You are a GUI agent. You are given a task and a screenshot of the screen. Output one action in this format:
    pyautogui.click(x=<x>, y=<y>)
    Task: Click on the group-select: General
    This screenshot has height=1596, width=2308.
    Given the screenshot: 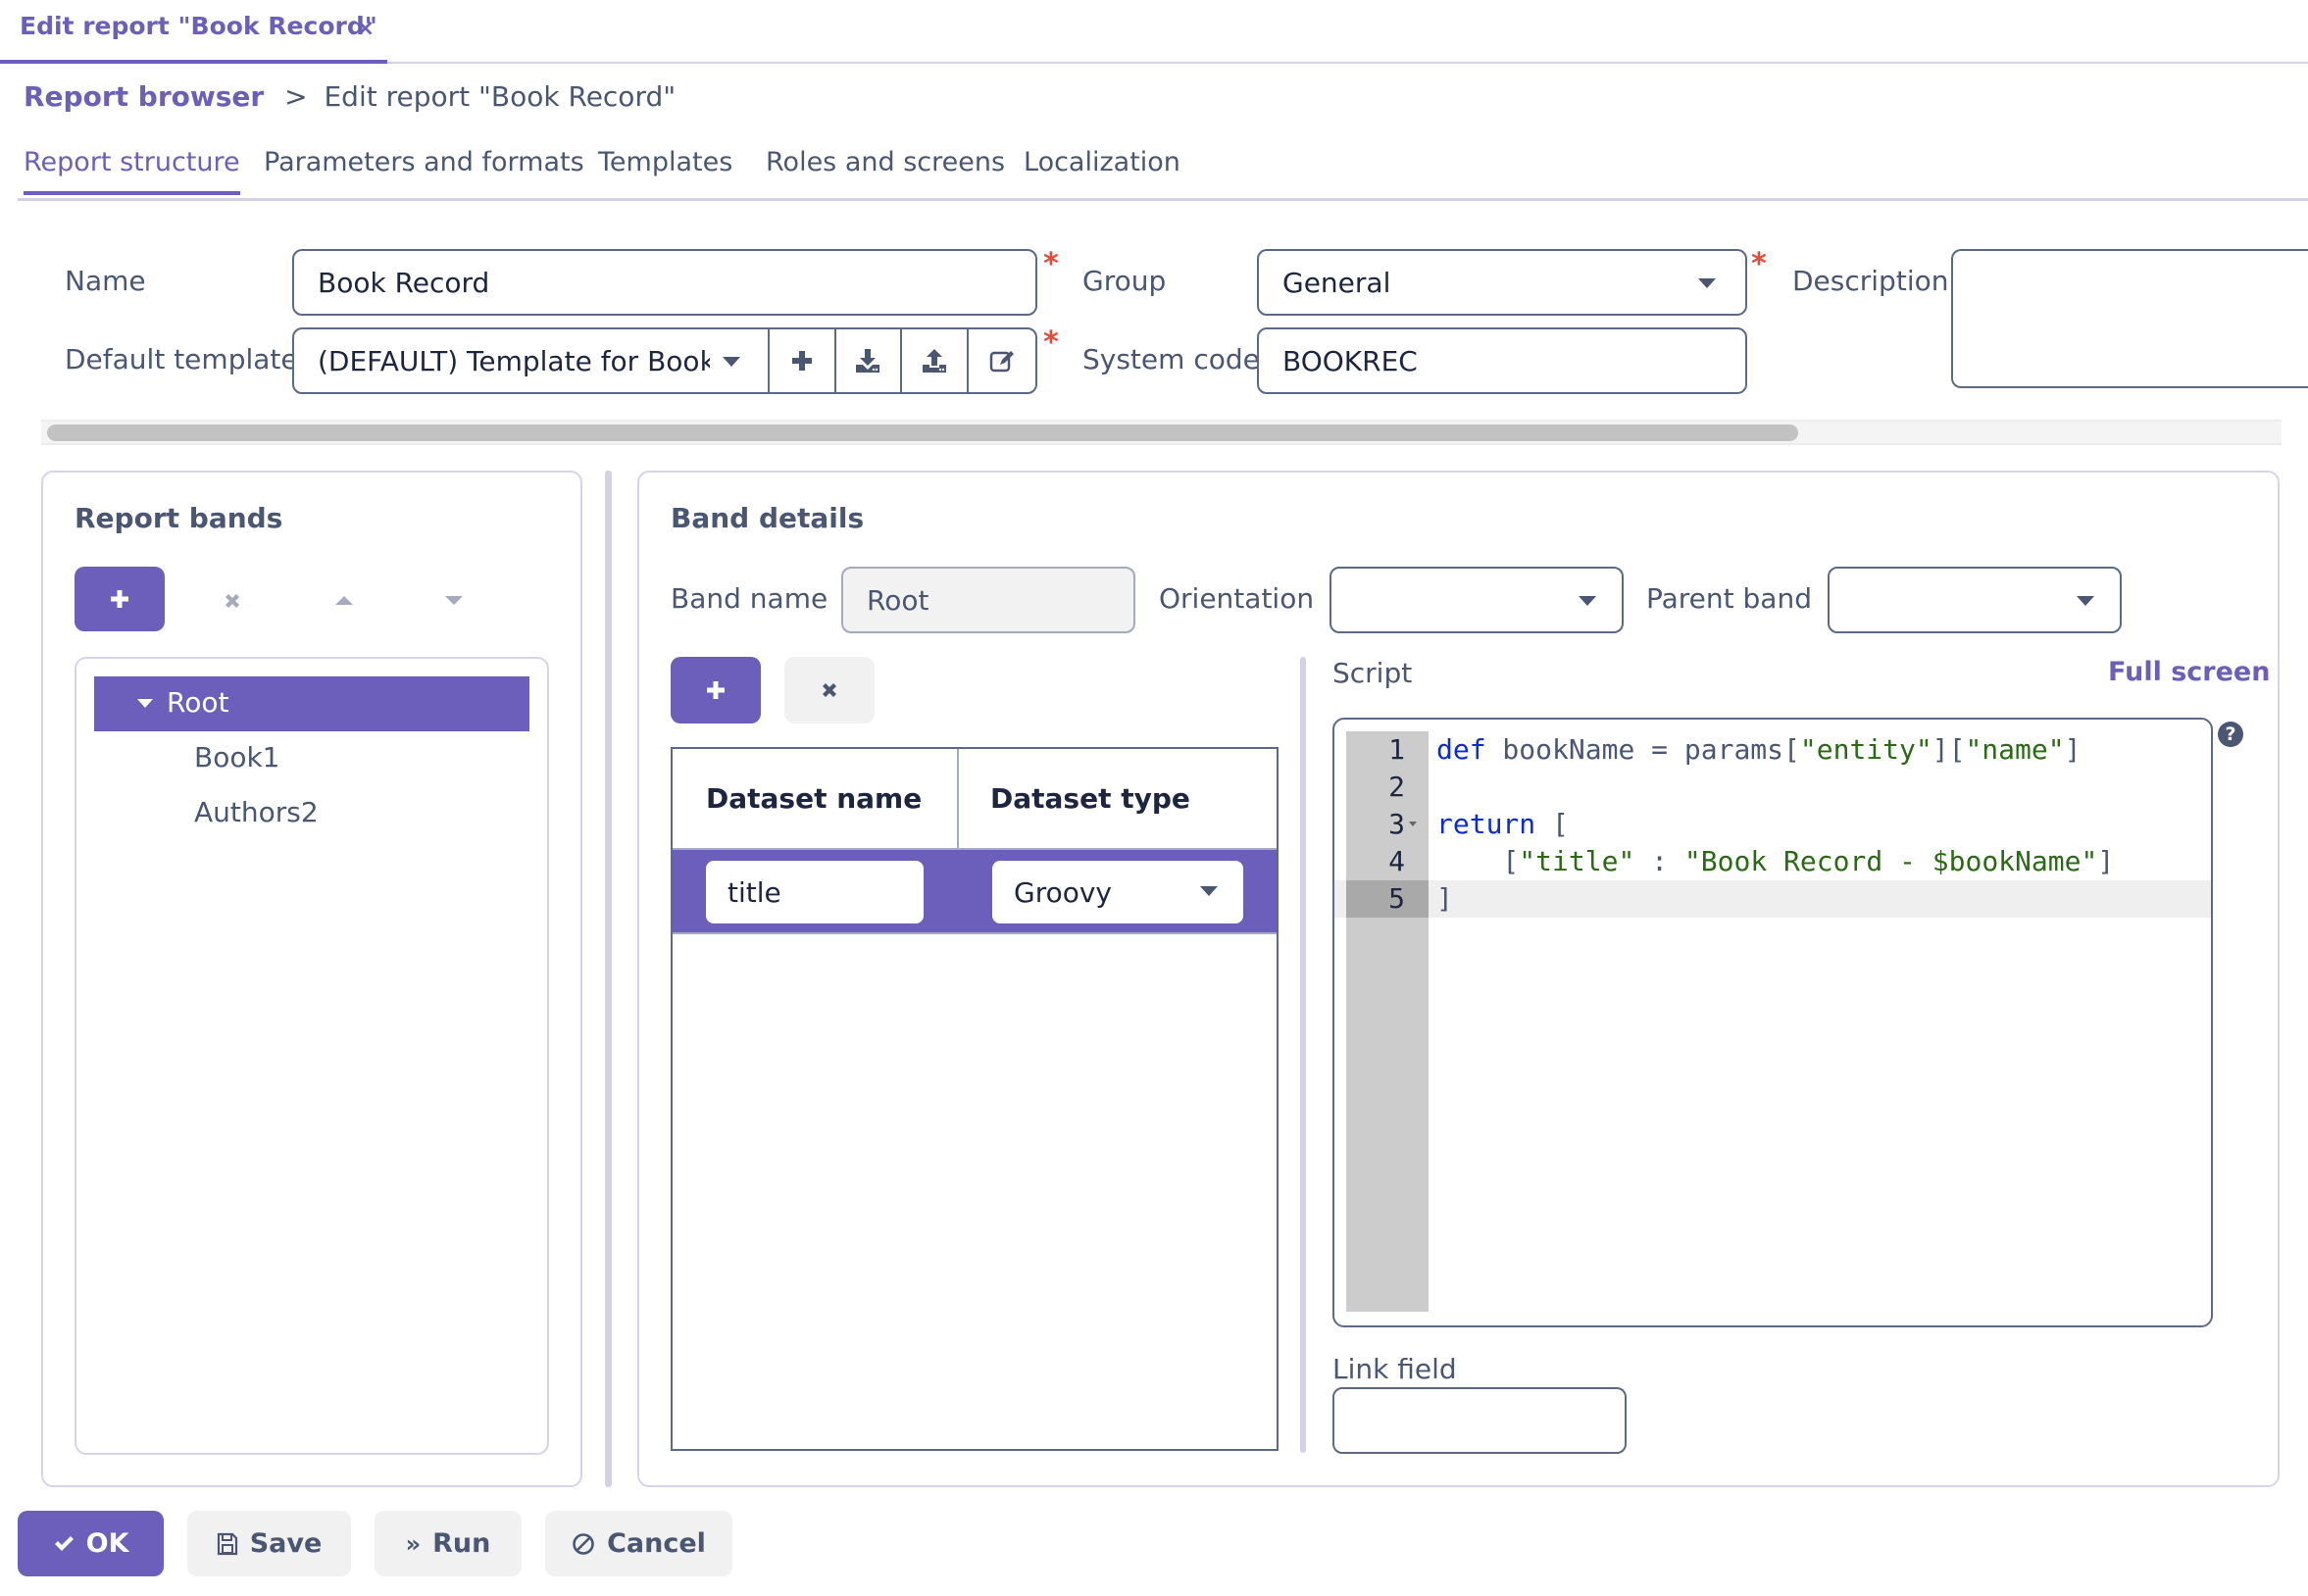 What is the action you would take?
    pyautogui.click(x=1502, y=282)
    